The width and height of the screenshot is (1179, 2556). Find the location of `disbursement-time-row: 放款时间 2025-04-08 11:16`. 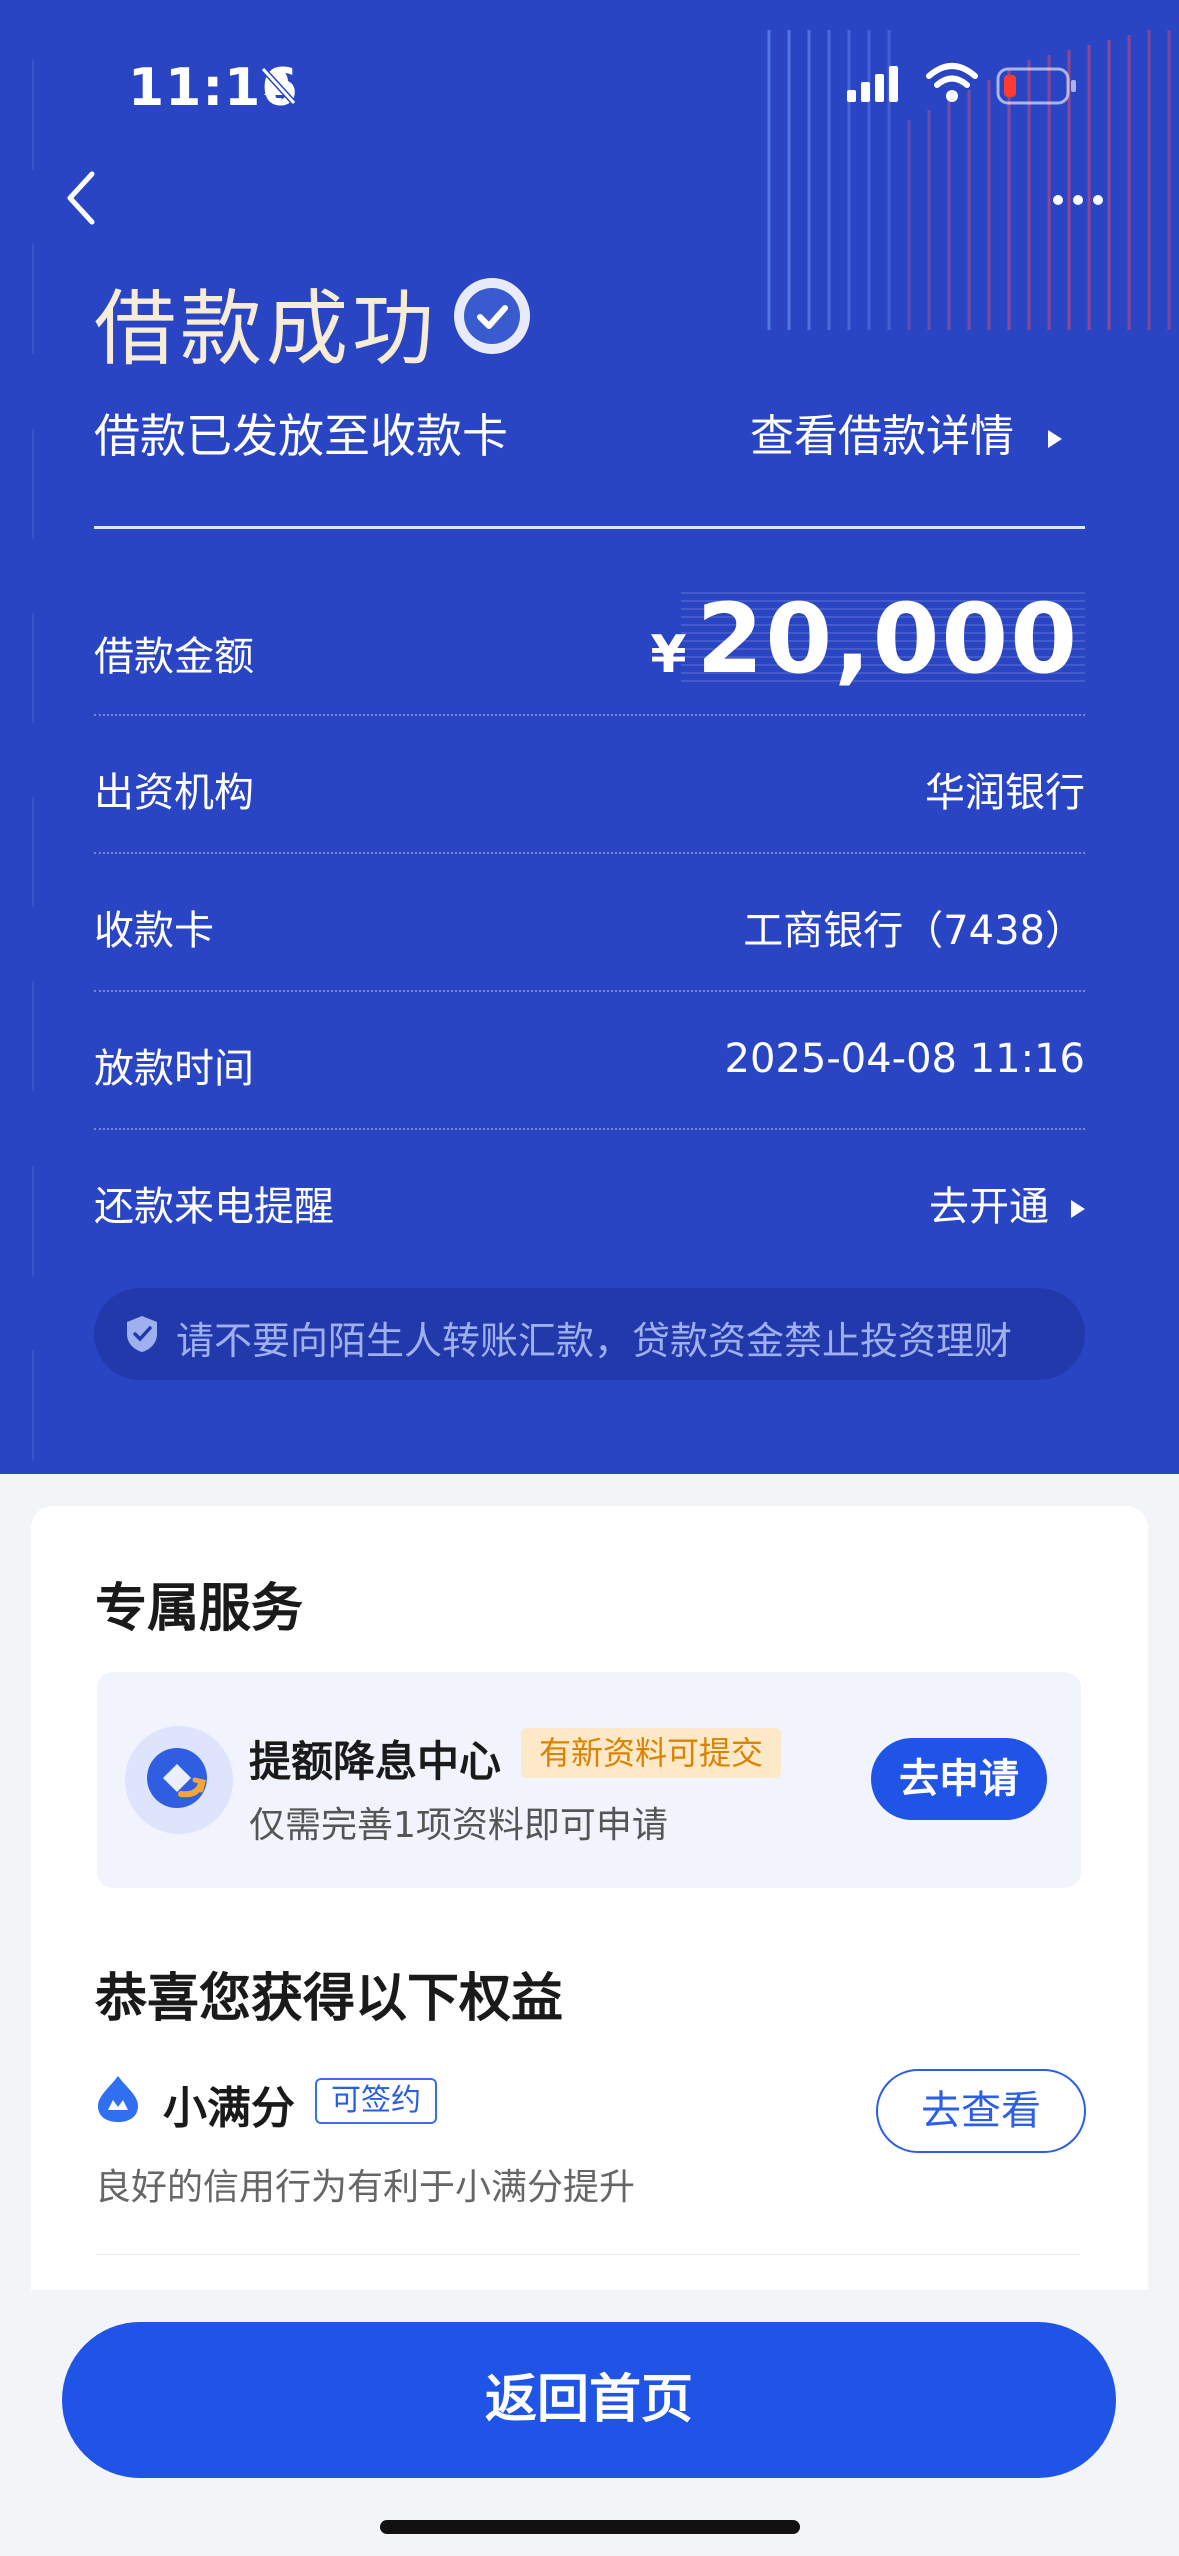

disbursement-time-row: 放款时间 2025-04-08 11:16 is located at coordinates (589, 1061).